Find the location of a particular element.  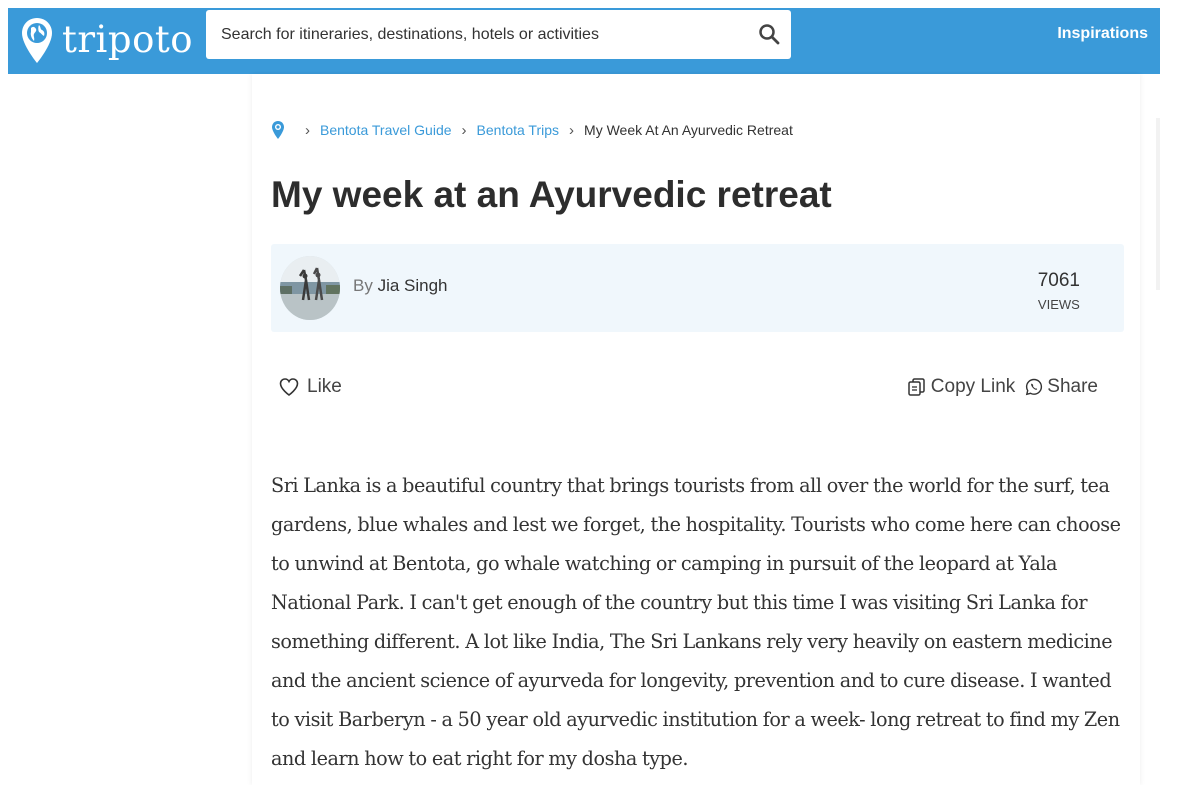

share-button: Share is located at coordinates (1061, 387).